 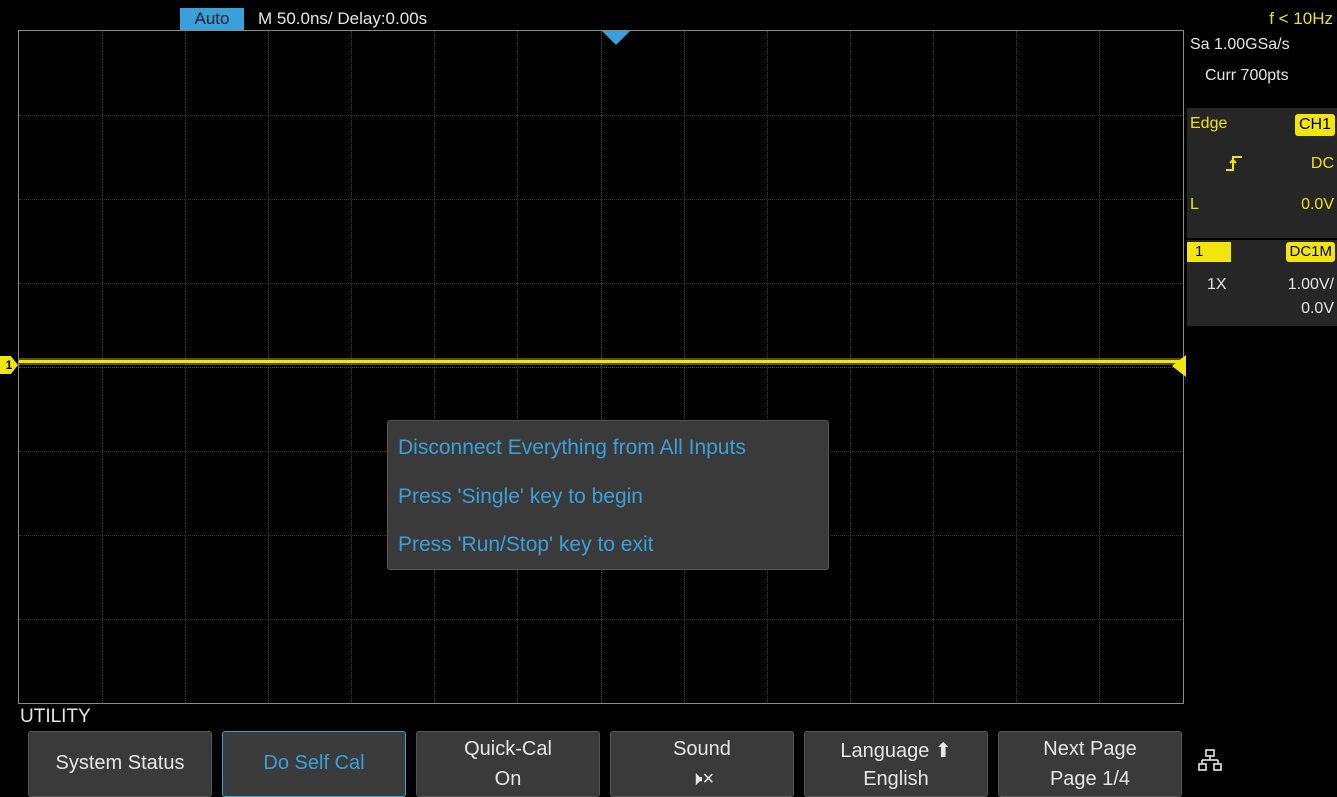 I want to click on trigger-info: Edge CH1 DC L 0.0V, so click(x=1262, y=173).